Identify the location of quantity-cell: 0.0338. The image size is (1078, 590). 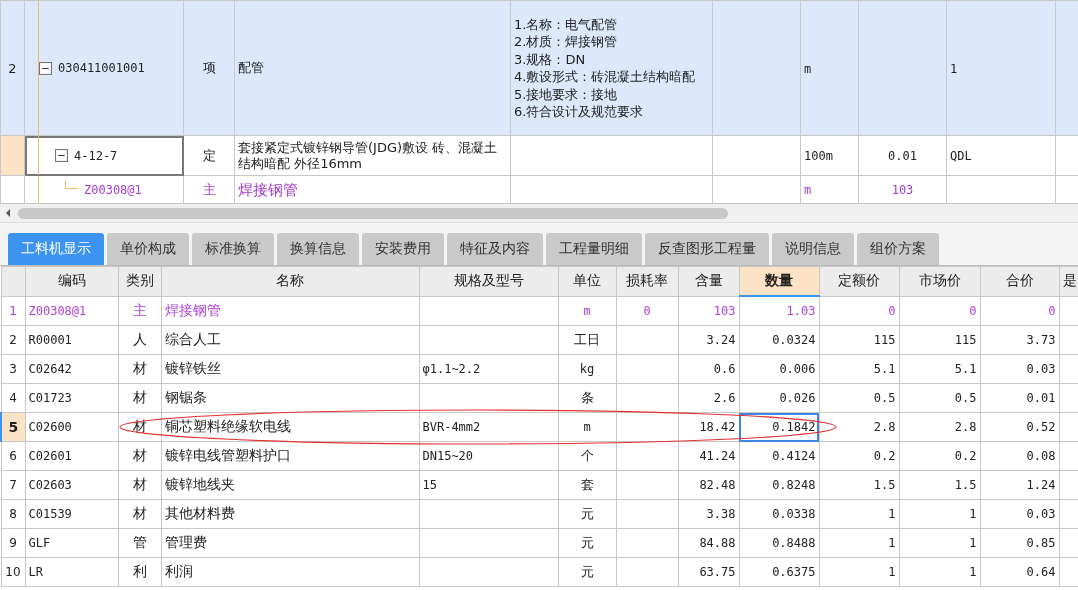
(794, 514).